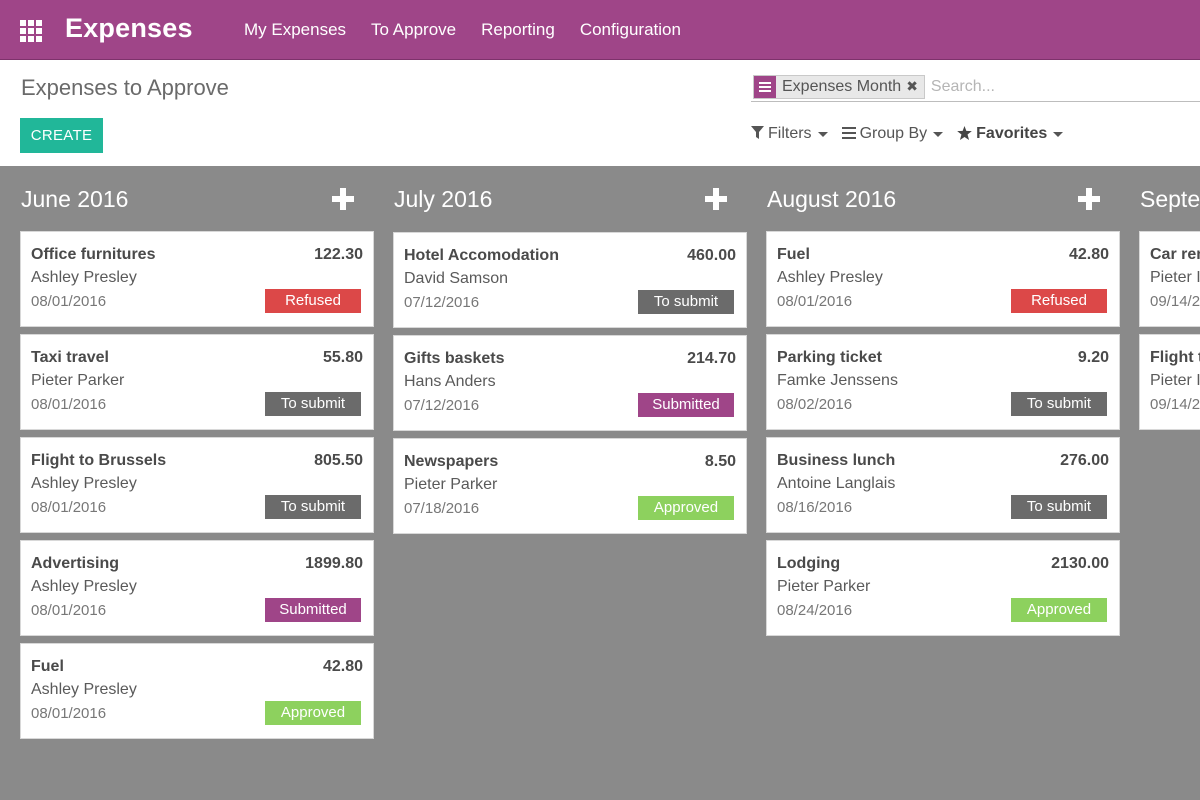 Image resolution: width=1200 pixels, height=800 pixels. What do you see at coordinates (75, 199) in the screenshot?
I see `column-title: June 2016` at bounding box center [75, 199].